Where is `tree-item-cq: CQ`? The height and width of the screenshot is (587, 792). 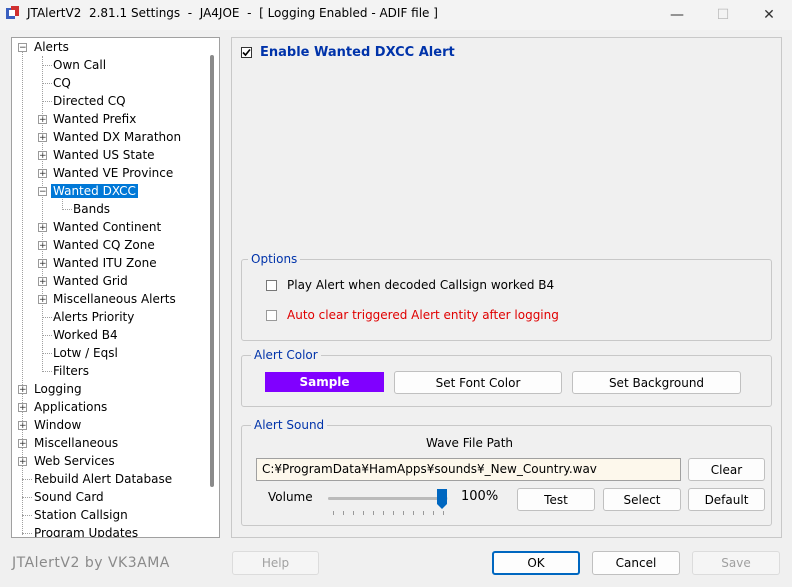 tree-item-cq: CQ is located at coordinates (62, 83).